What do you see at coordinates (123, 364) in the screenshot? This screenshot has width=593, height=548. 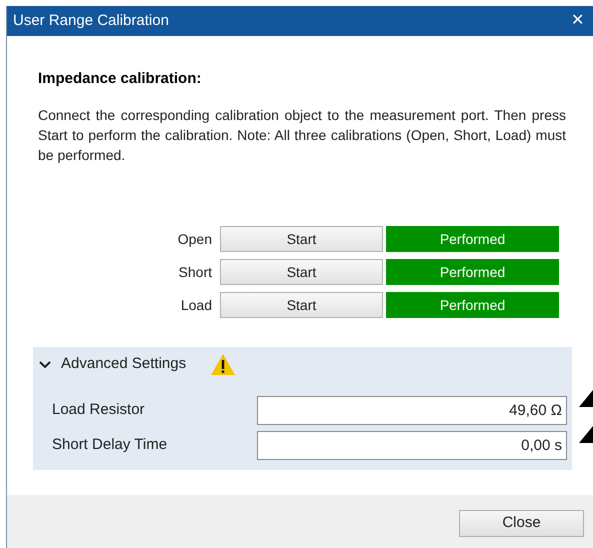 I see `section-title: Advanced Settings` at bounding box center [123, 364].